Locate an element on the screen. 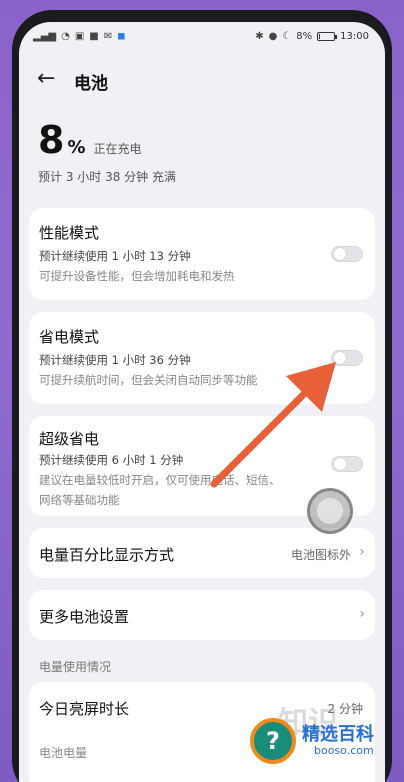  annotation-arrow is located at coordinates (273, 425).